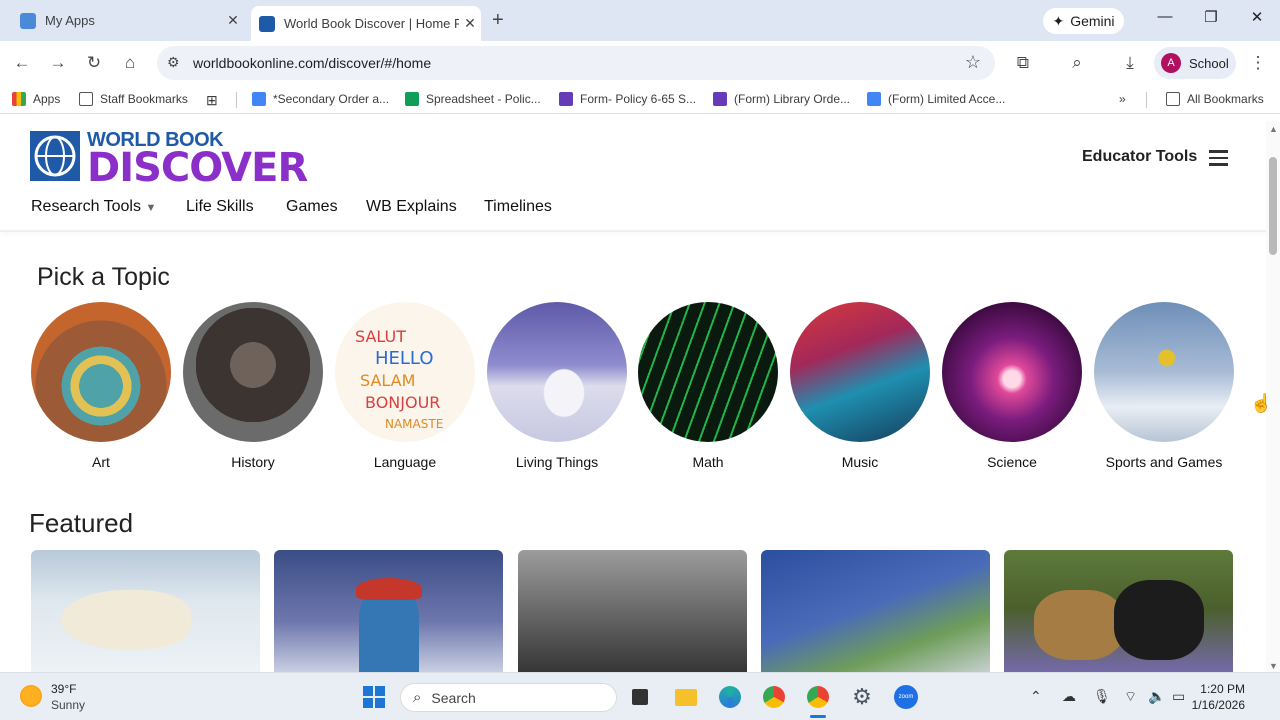 The height and width of the screenshot is (720, 1280). What do you see at coordinates (1077, 63) in the screenshot?
I see `tab-search-icon: ⌕` at bounding box center [1077, 63].